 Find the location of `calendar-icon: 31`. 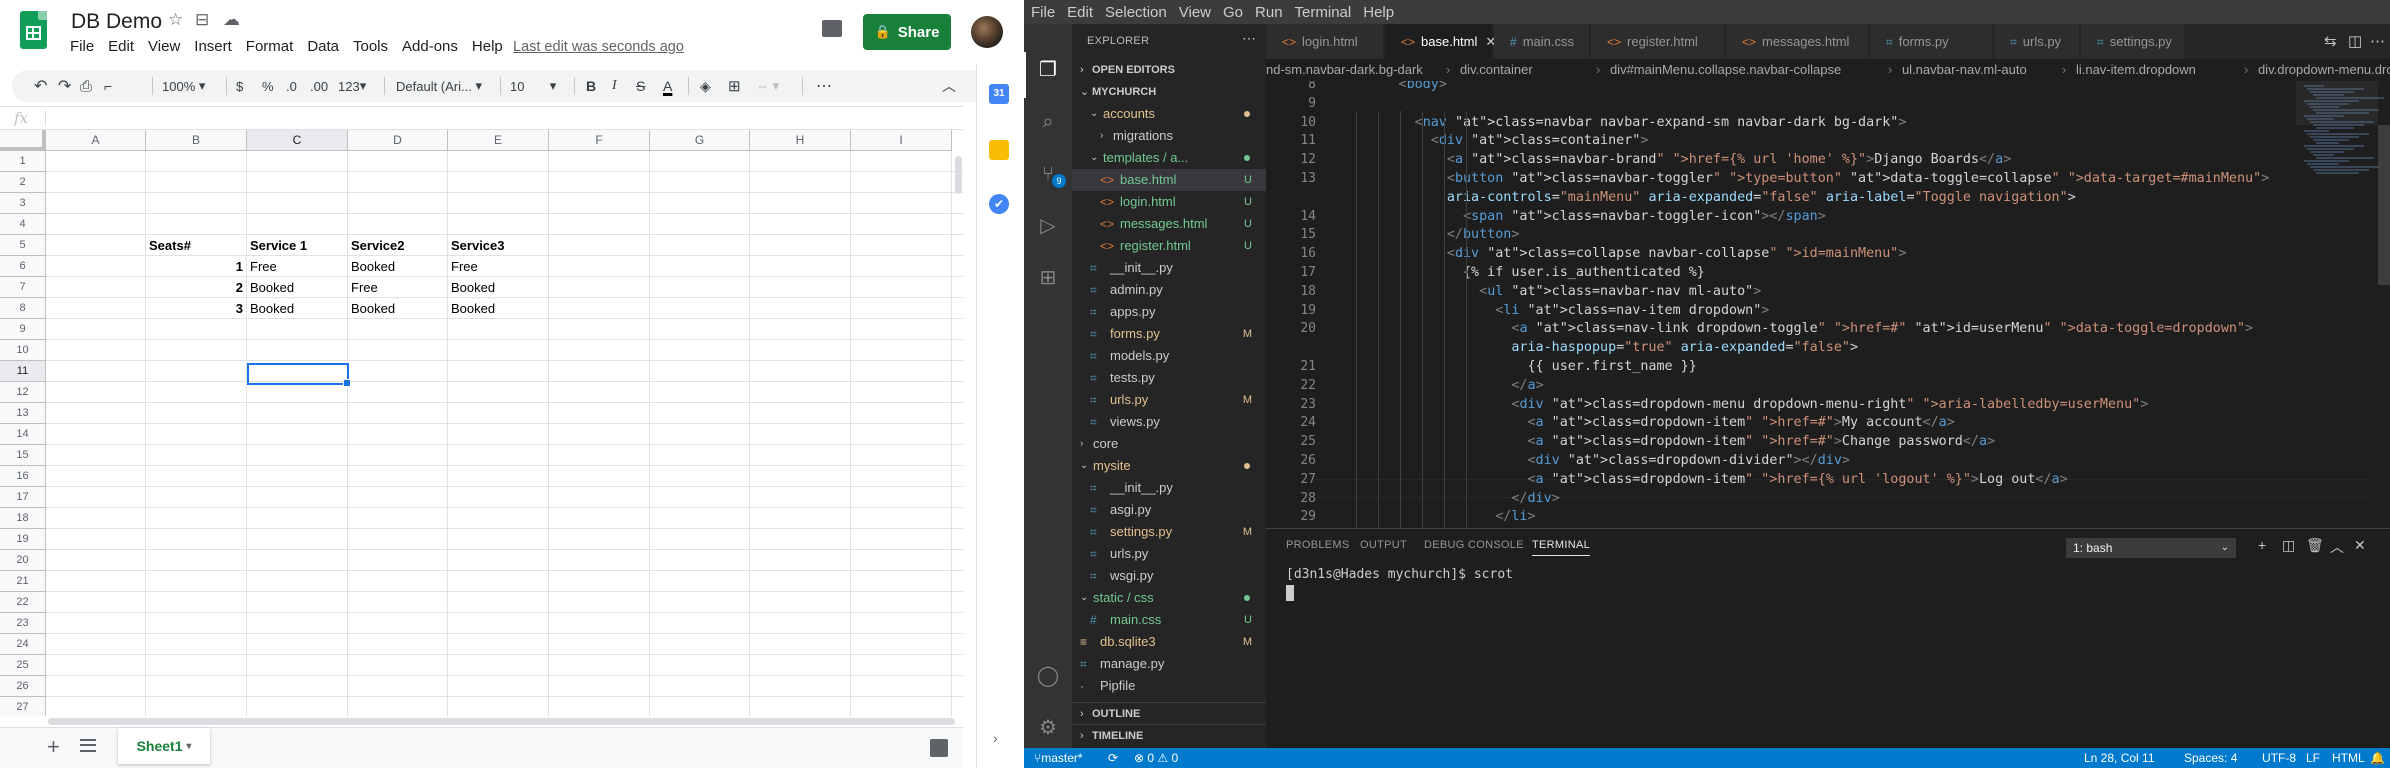

calendar-icon: 31 is located at coordinates (999, 94).